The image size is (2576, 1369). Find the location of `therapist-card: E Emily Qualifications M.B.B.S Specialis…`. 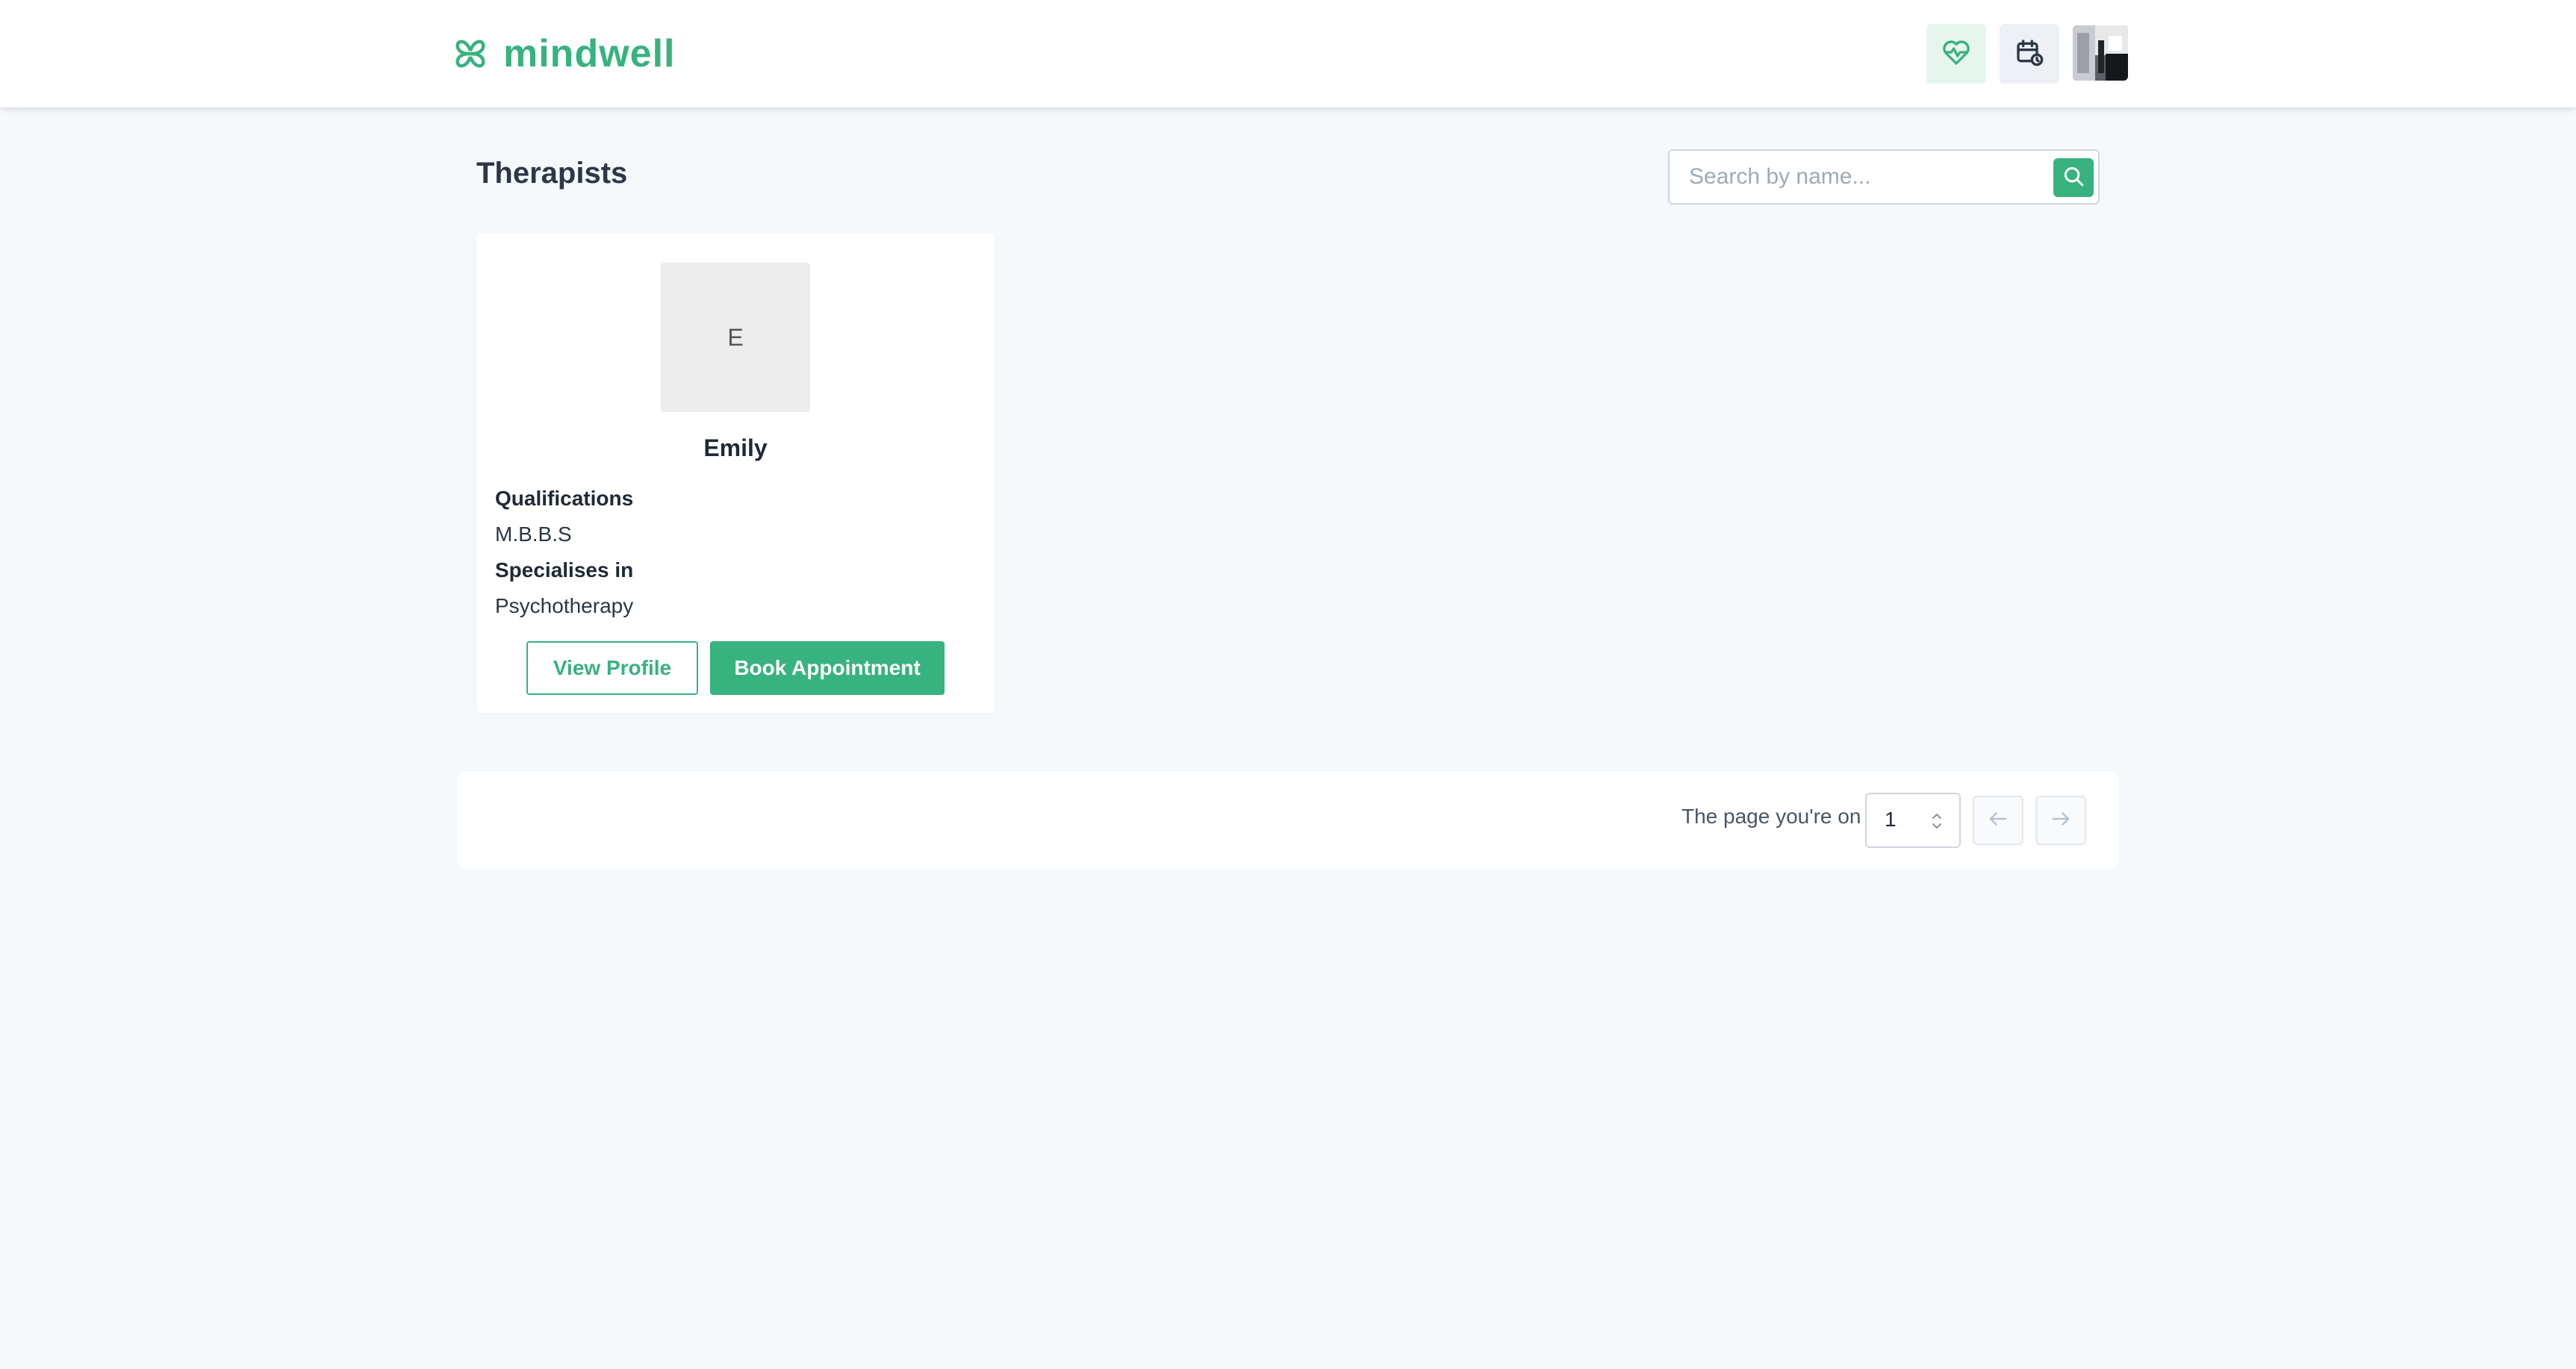

therapist-card: E Emily Qualifications M.B.B.S Specialis… is located at coordinates (735, 473).